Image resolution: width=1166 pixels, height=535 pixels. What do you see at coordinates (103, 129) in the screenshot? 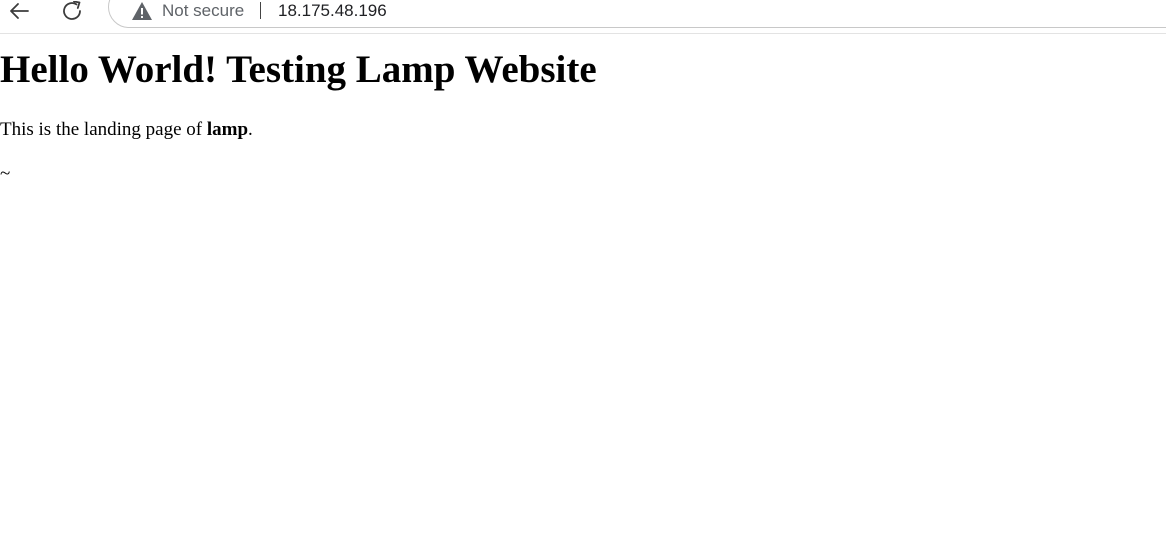
I see `paragraph-text: This is the landing page of` at bounding box center [103, 129].